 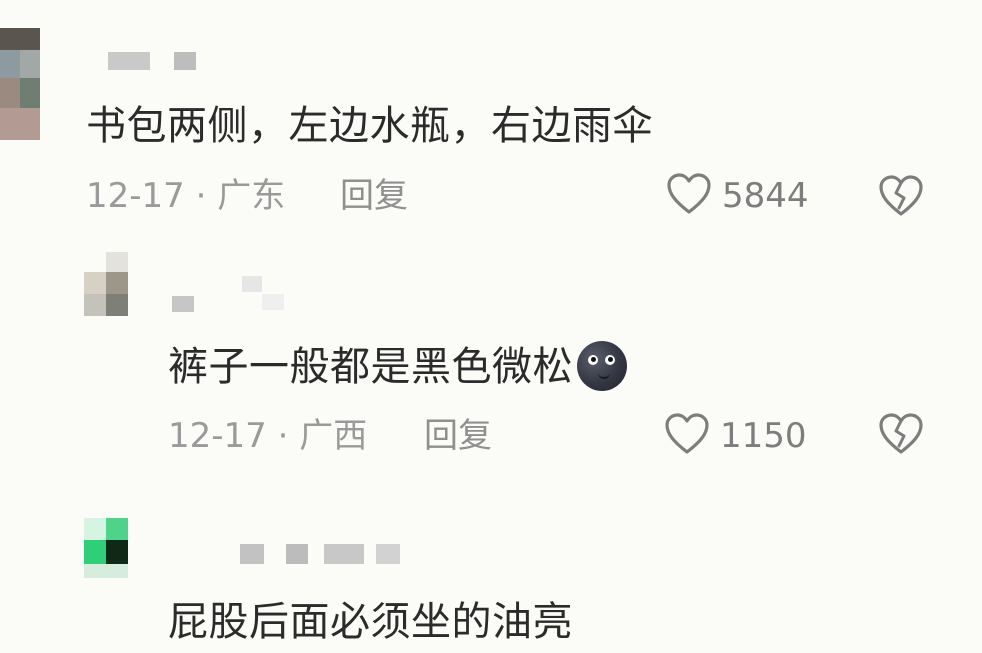 What do you see at coordinates (763, 436) in the screenshot?
I see `like-count: 1150` at bounding box center [763, 436].